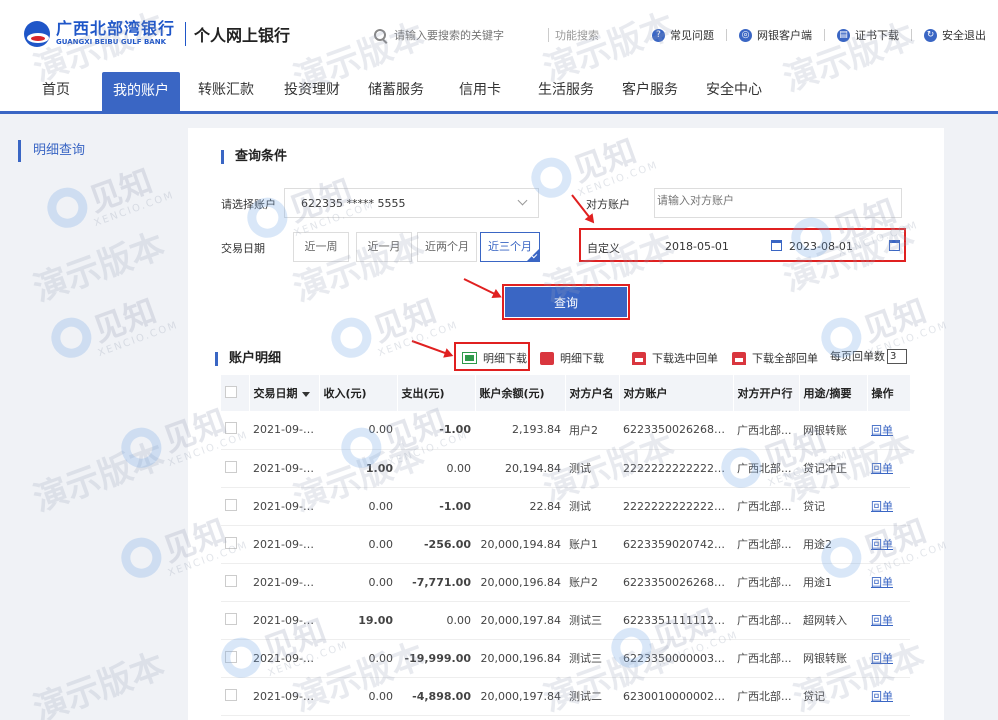  What do you see at coordinates (520, 393) in the screenshot?
I see `column-header-balance: 账户余额(元)` at bounding box center [520, 393].